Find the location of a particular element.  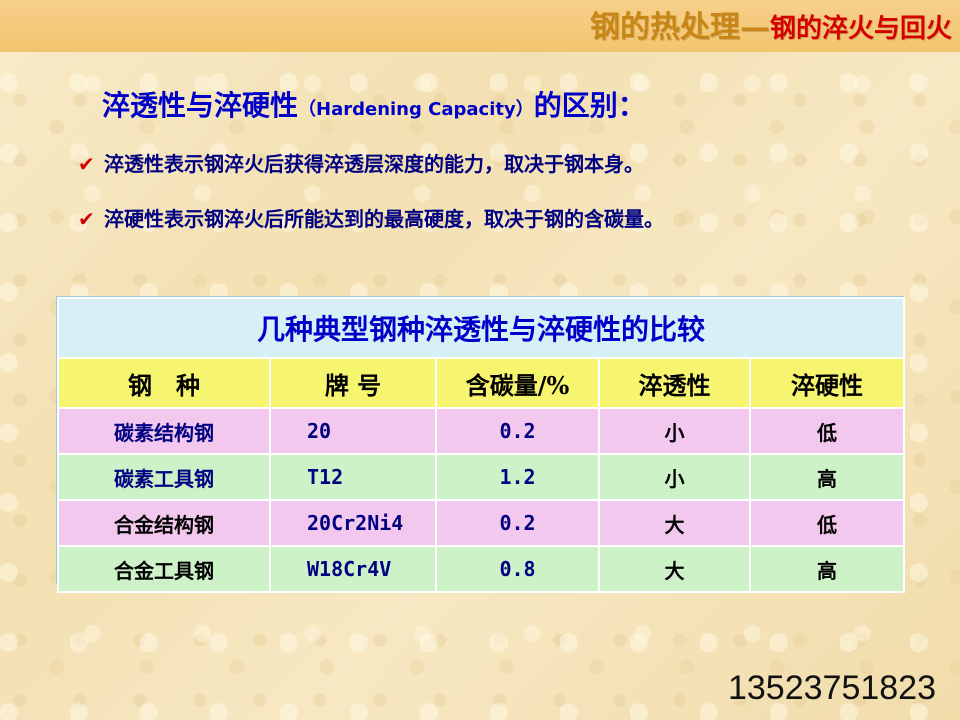

table-header-row: 钢 种 牌 号 含碳量/% 淬透性 淬硬性 is located at coordinates (481, 383).